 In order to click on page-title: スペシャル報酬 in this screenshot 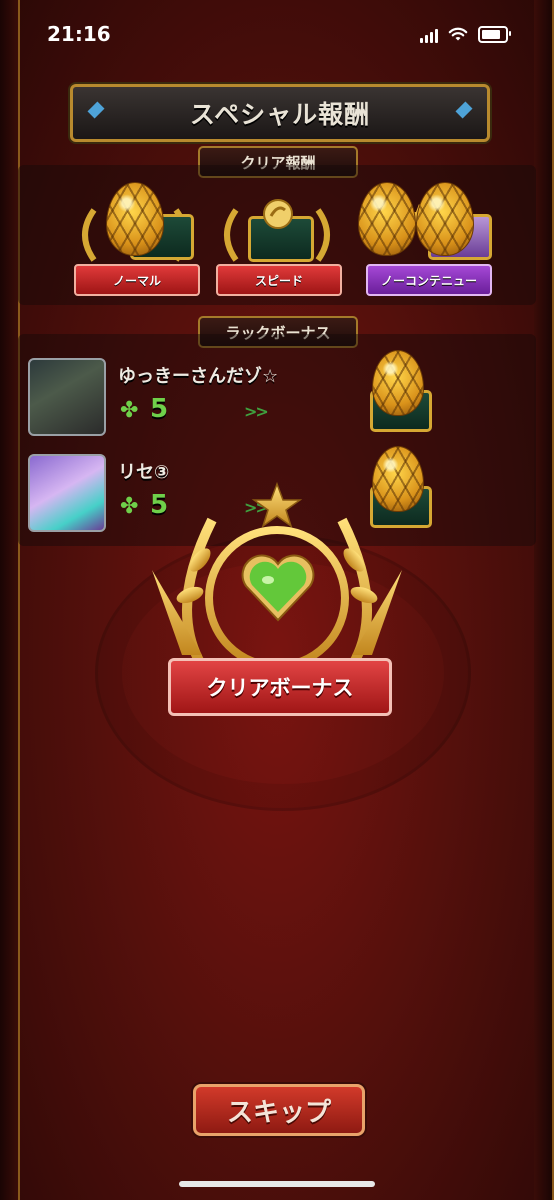, I will do `click(280, 114)`.